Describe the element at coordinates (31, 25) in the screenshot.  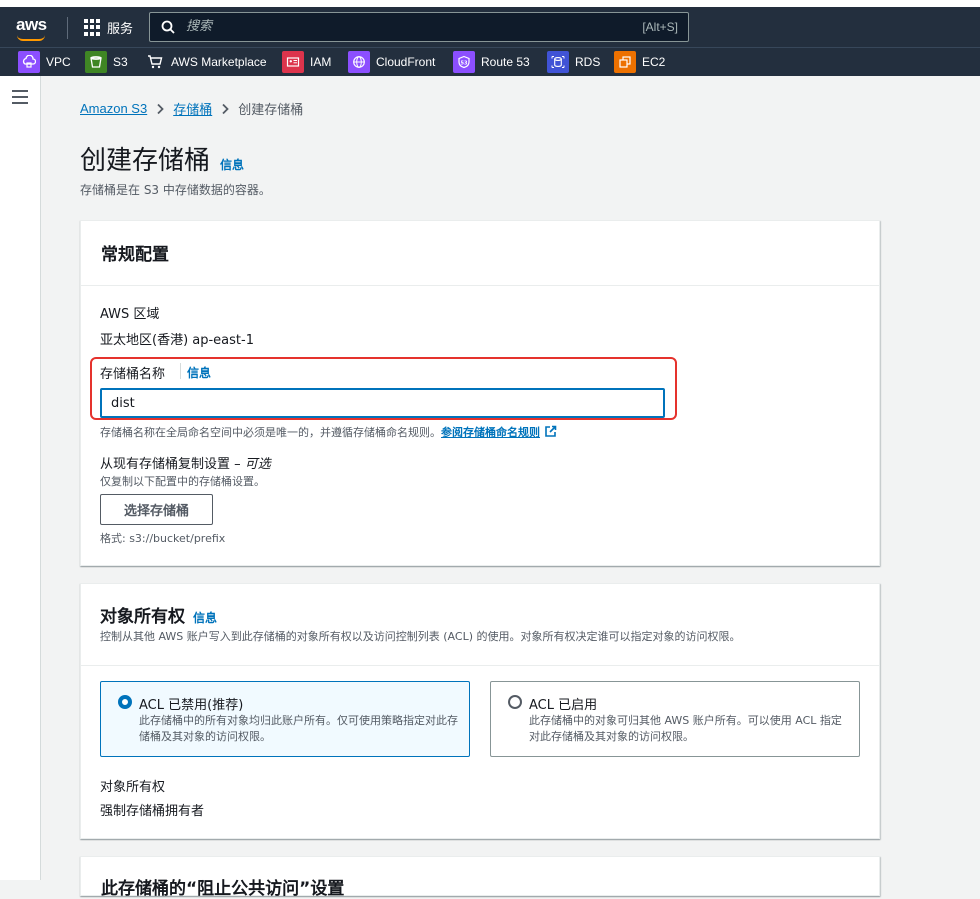
I see `aws-logo: aws` at that location.